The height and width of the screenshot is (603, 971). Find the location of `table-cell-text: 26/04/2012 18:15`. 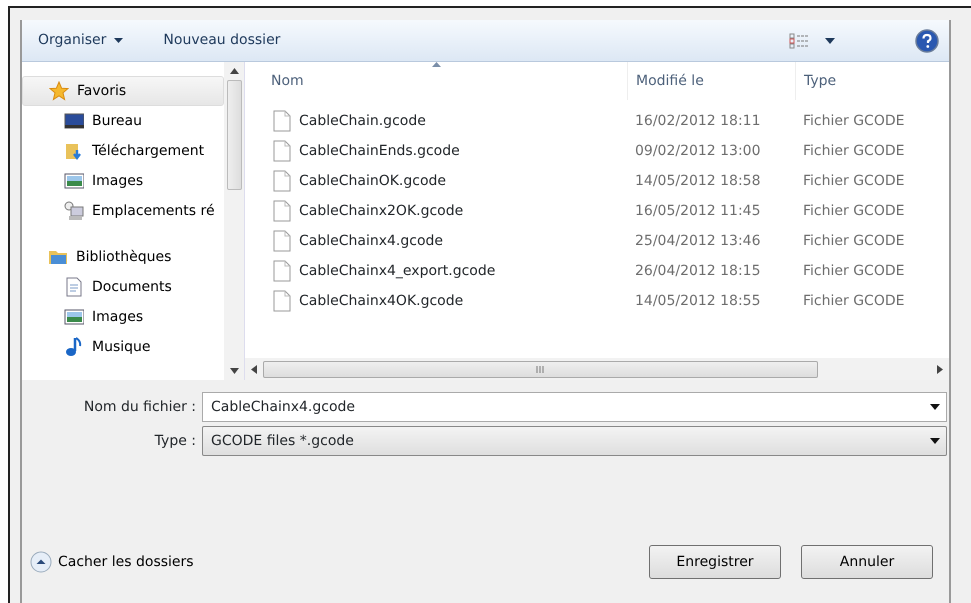

table-cell-text: 26/04/2012 18:15 is located at coordinates (698, 271).